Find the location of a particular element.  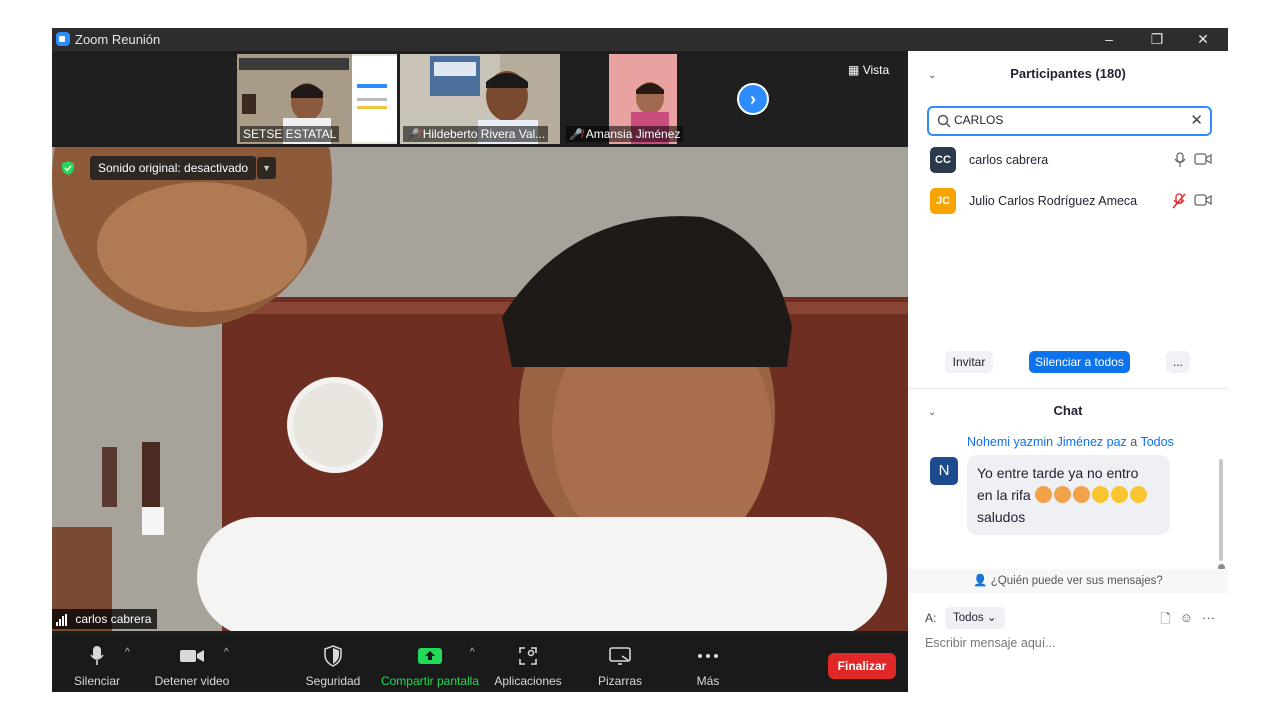

title-bar: Zoom Reunión – ❐ ✕ is located at coordinates (640, 39).